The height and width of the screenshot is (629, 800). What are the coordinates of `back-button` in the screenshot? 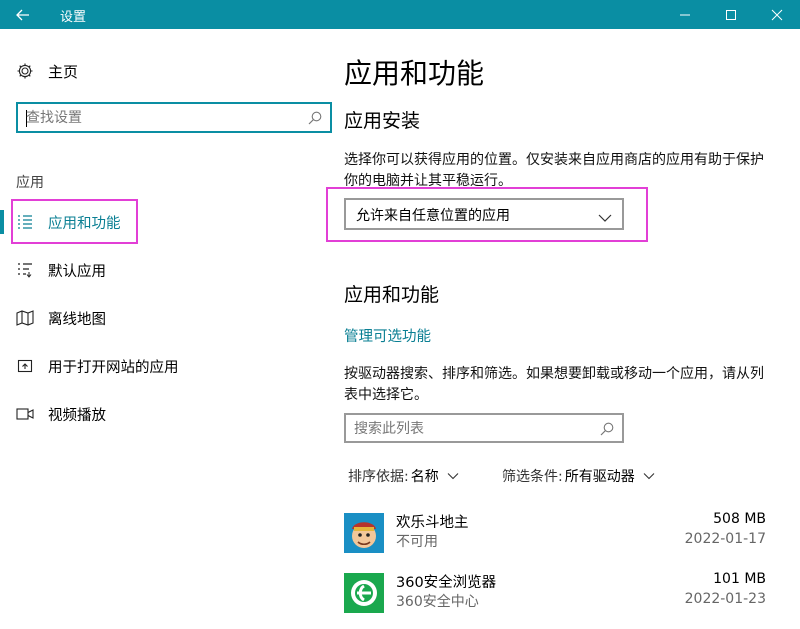 It's located at (23, 14).